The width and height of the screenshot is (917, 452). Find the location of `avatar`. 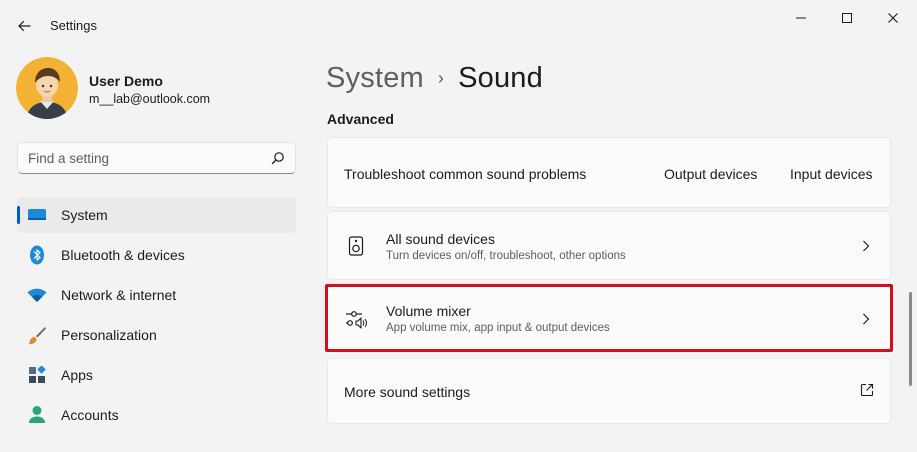

avatar is located at coordinates (47, 88).